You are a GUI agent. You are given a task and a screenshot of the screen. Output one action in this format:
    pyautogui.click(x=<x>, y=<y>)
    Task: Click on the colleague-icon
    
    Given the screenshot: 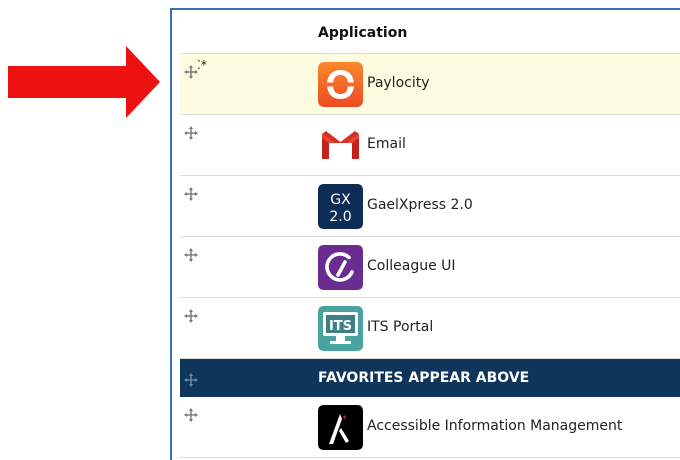 What is the action you would take?
    pyautogui.click(x=340, y=267)
    